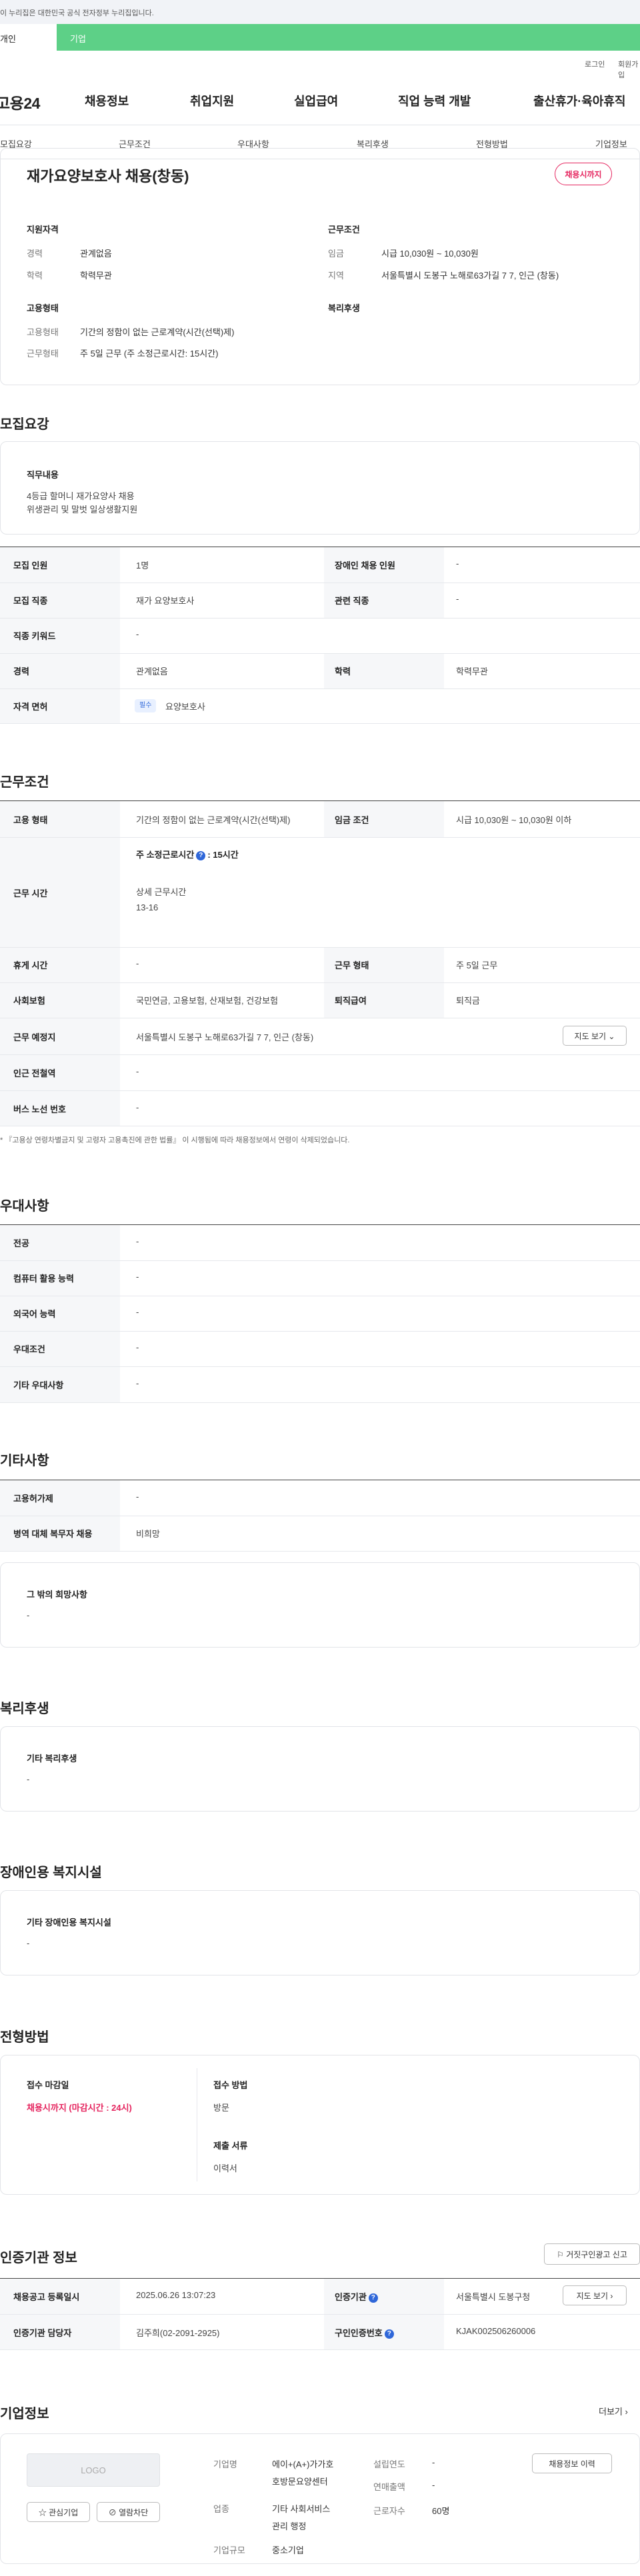  What do you see at coordinates (289, 2526) in the screenshot?
I see `industry-line: 관리 행정` at bounding box center [289, 2526].